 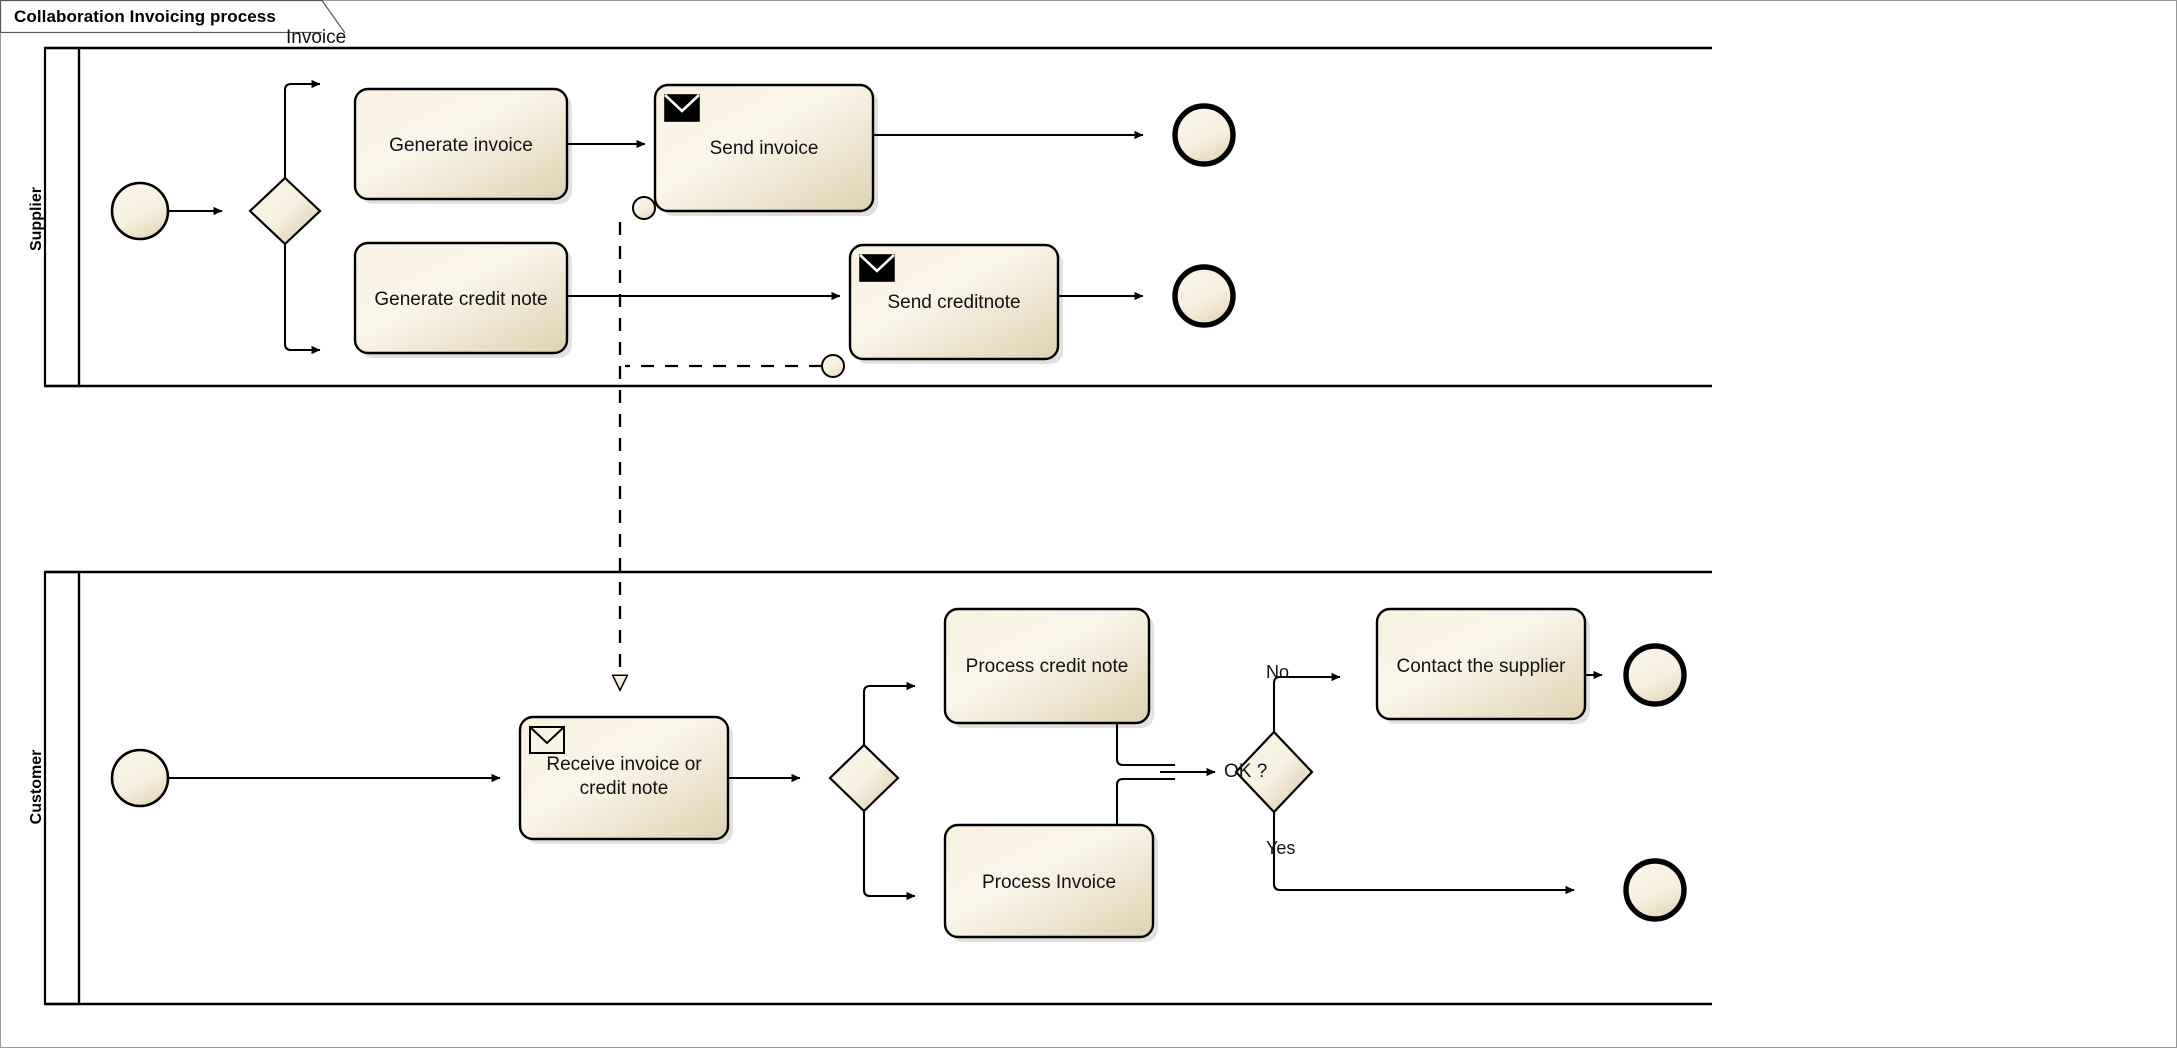 I want to click on flow-gateway-to-generate-invoice, so click(x=302, y=128).